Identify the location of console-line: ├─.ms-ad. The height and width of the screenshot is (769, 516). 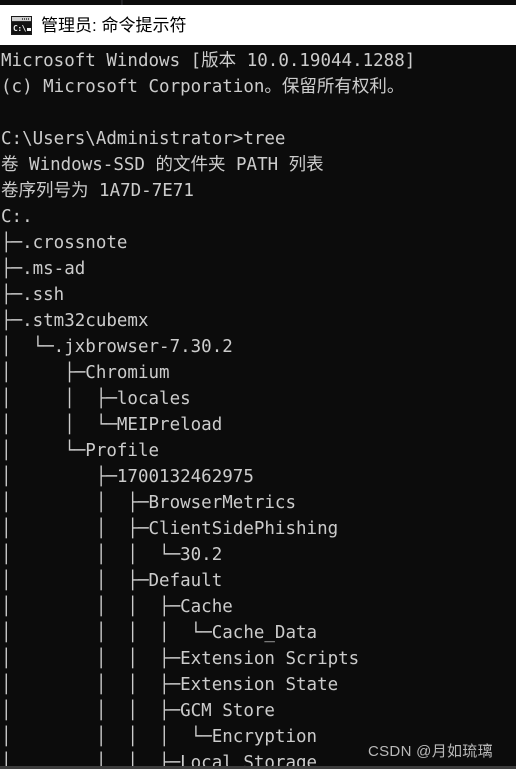
(43, 269).